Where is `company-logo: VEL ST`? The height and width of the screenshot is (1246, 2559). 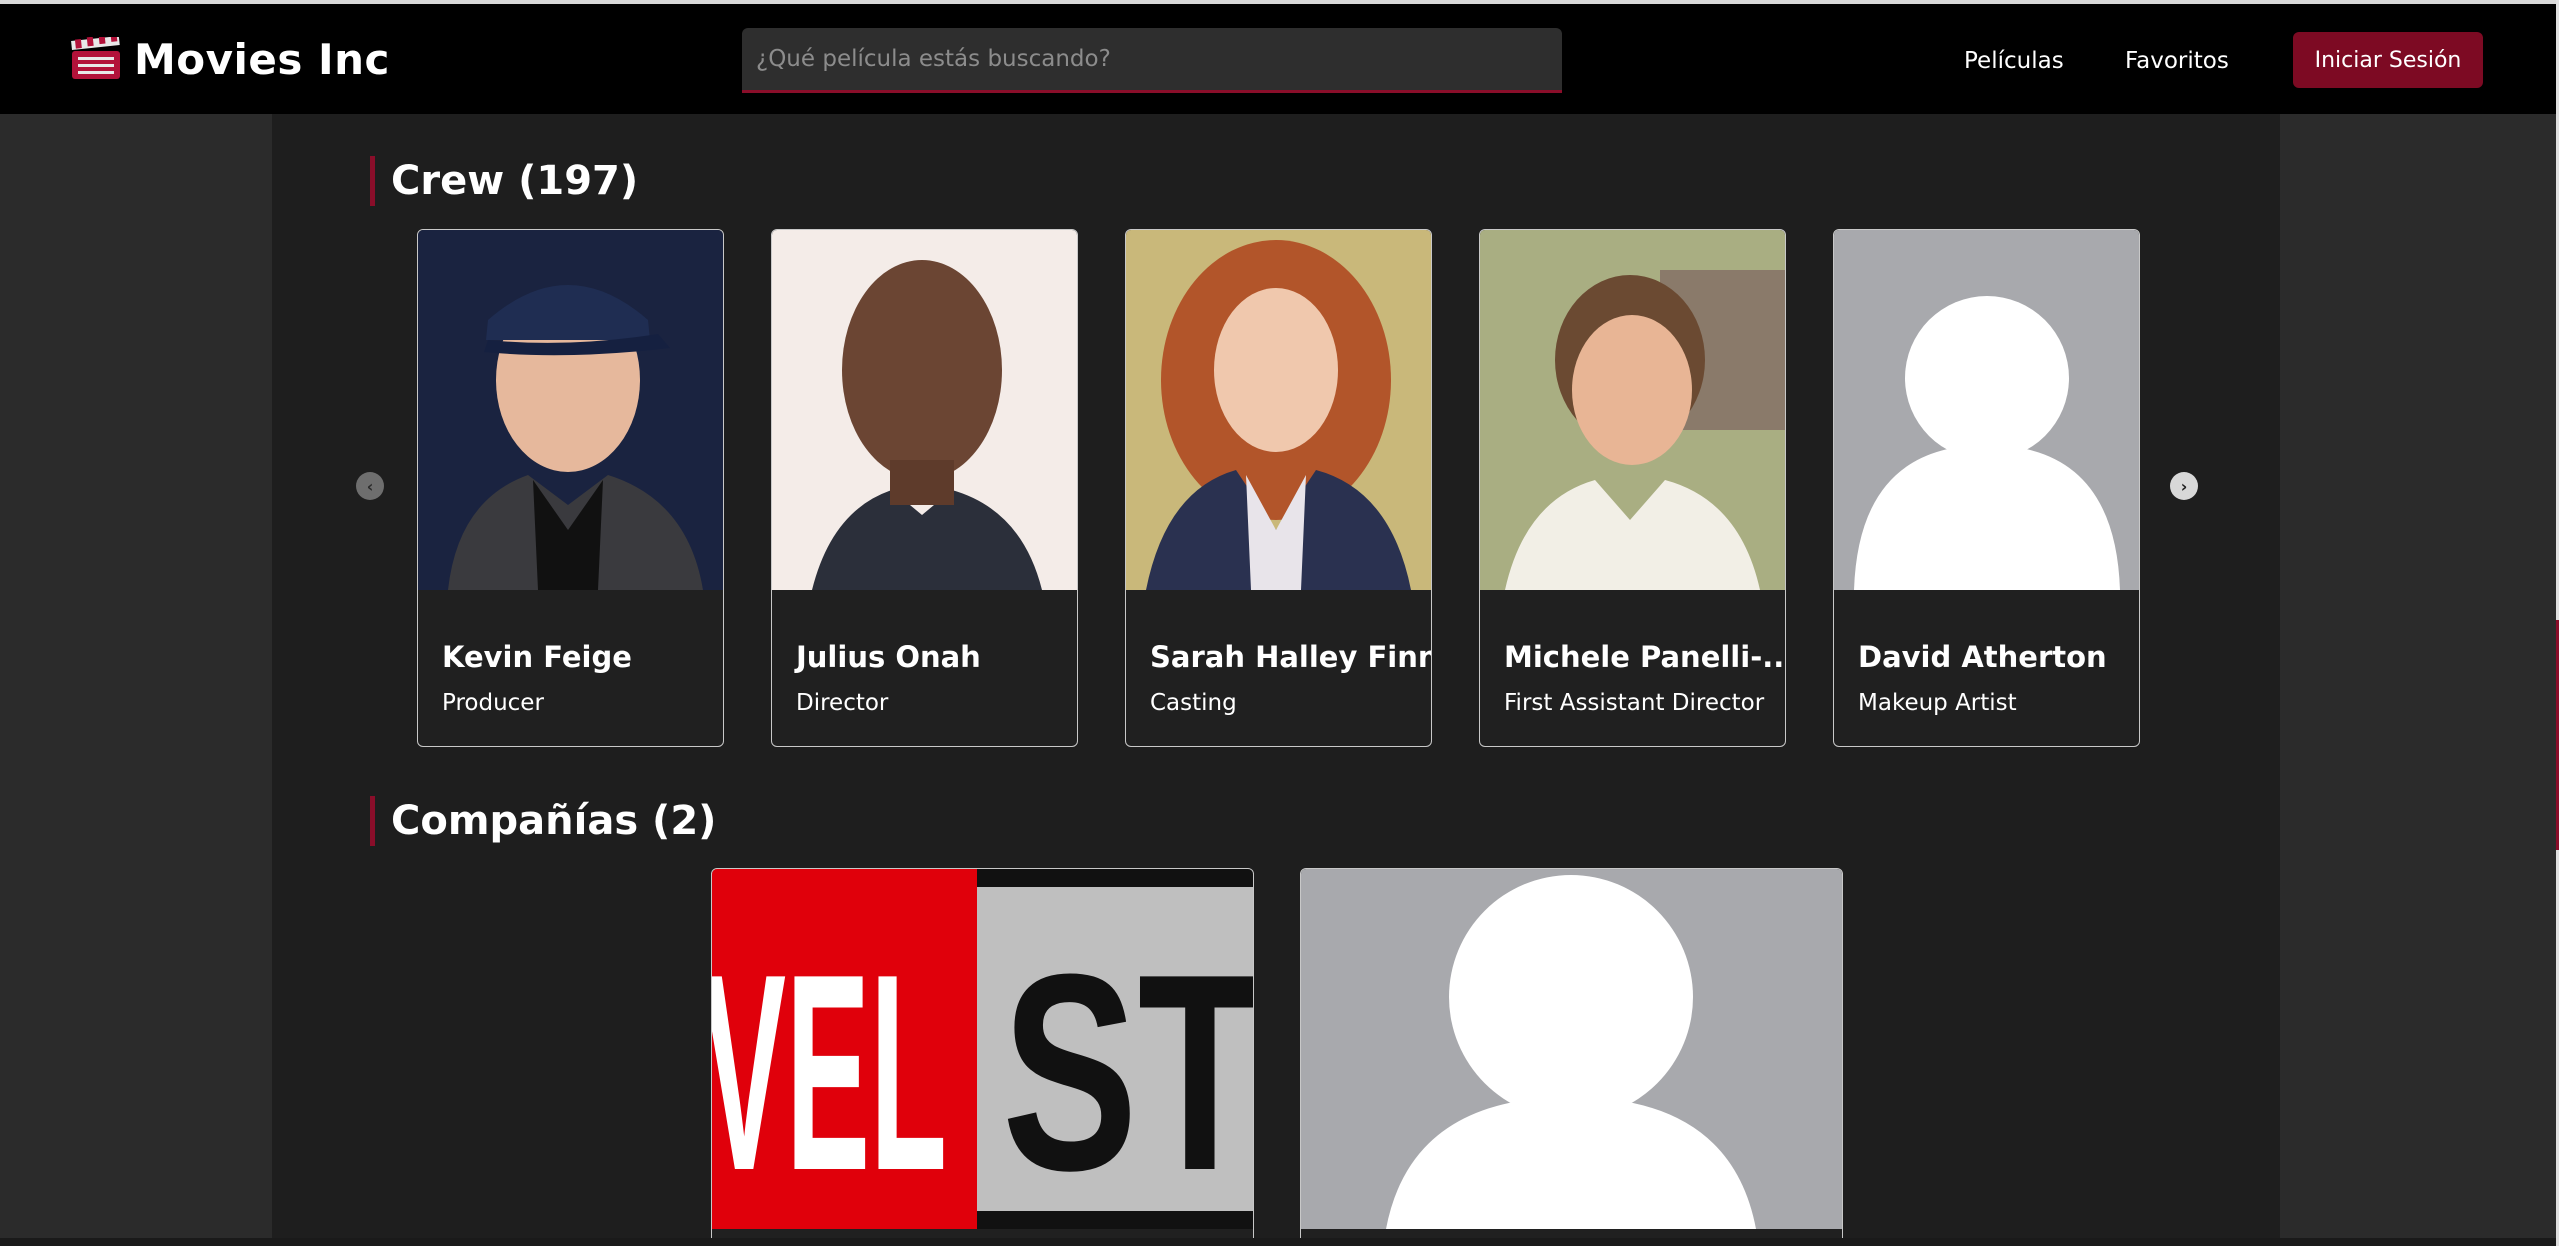
company-logo: VEL ST is located at coordinates (982, 1049).